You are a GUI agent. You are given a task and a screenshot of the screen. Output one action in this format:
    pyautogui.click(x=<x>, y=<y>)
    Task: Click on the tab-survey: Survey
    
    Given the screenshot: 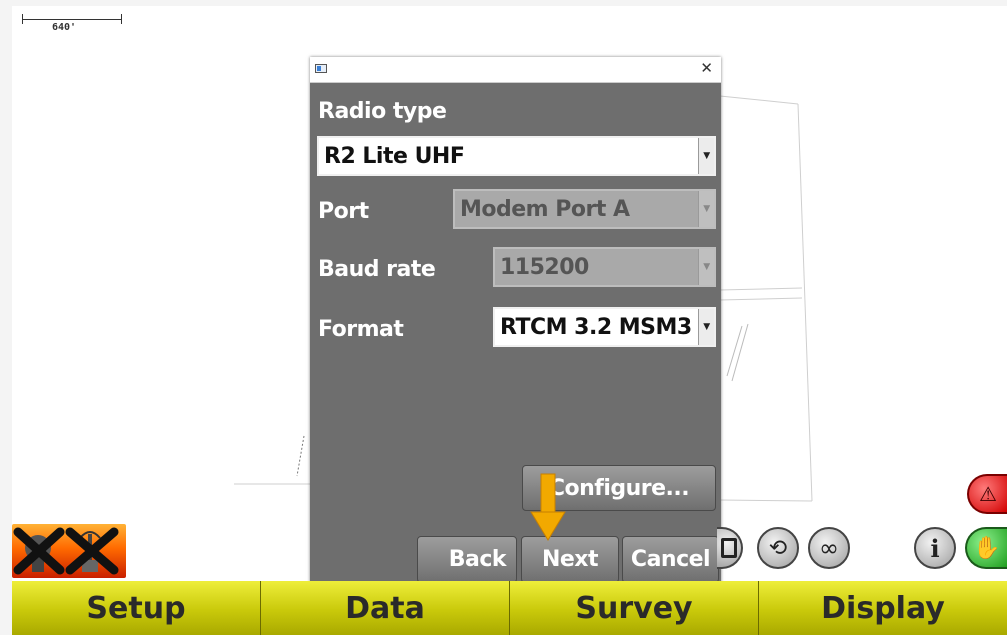 What is the action you would take?
    pyautogui.click(x=634, y=608)
    